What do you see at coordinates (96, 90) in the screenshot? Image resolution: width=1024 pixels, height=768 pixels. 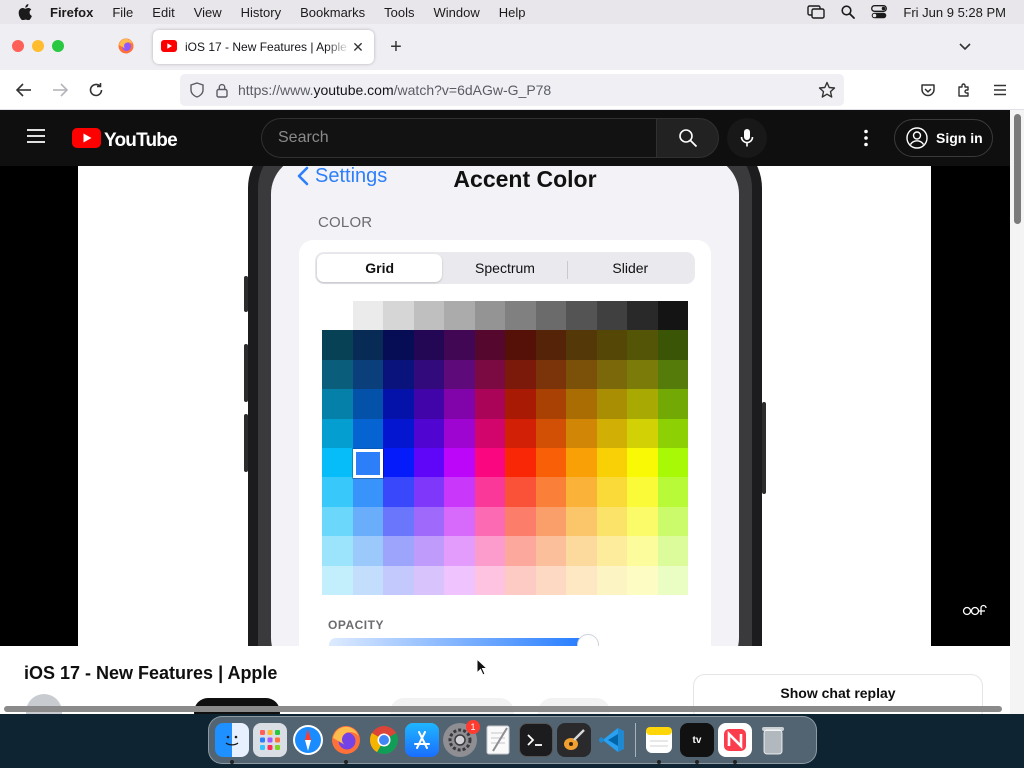 I see `reload-icon` at bounding box center [96, 90].